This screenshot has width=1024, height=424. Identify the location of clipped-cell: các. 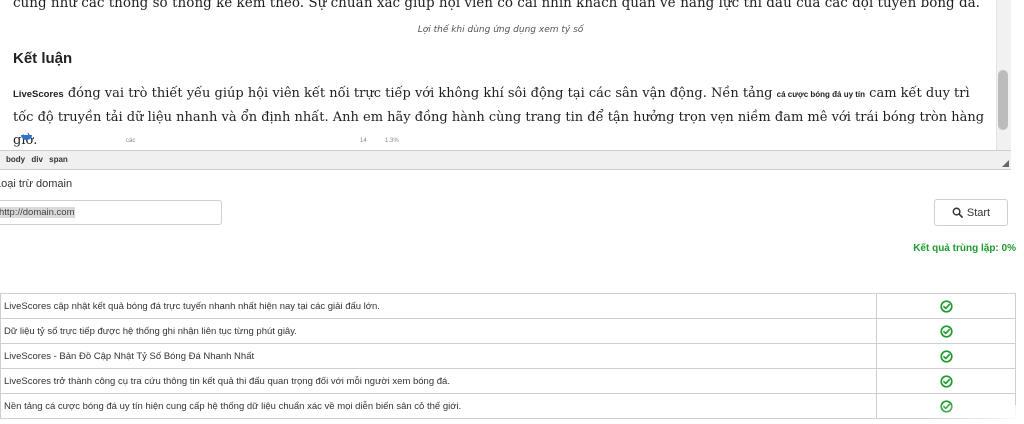
(131, 141).